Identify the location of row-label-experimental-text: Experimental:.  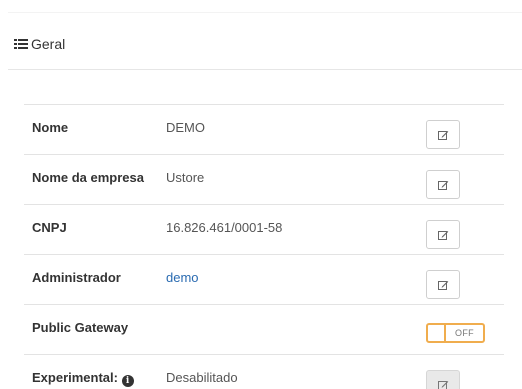
(75, 377).